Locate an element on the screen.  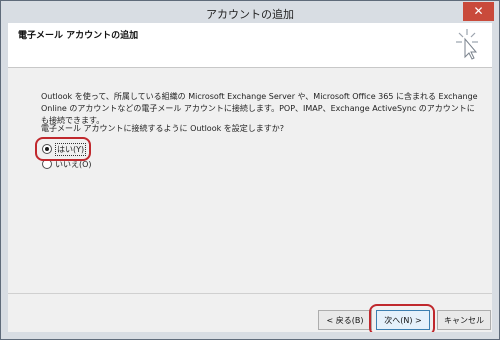
title-bar: アカウントの追加 ✕ is located at coordinates (250, 12).